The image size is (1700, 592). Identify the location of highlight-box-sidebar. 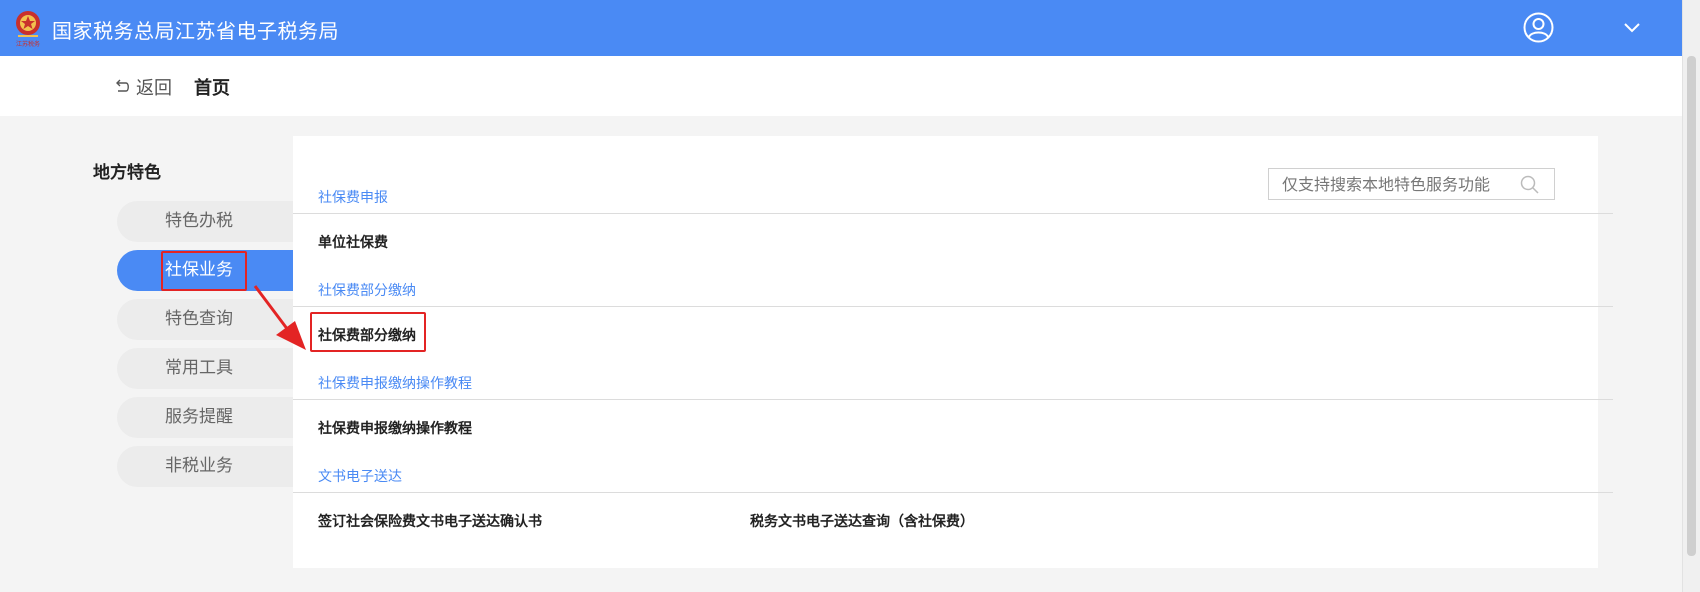
(204, 271).